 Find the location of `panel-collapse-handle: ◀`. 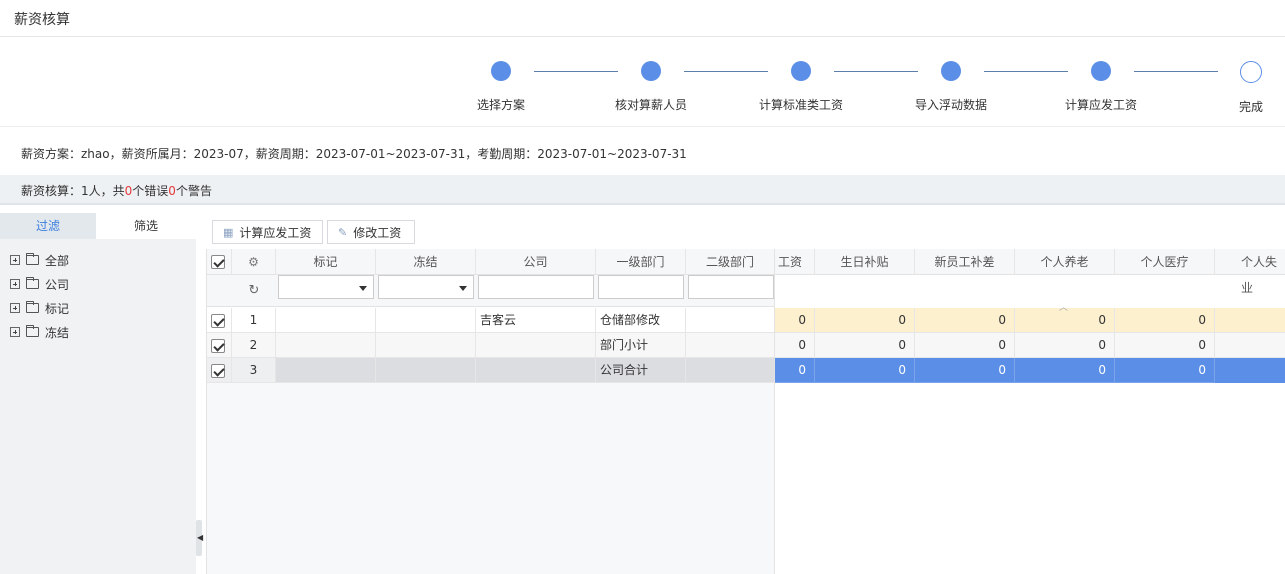

panel-collapse-handle: ◀ is located at coordinates (199, 538).